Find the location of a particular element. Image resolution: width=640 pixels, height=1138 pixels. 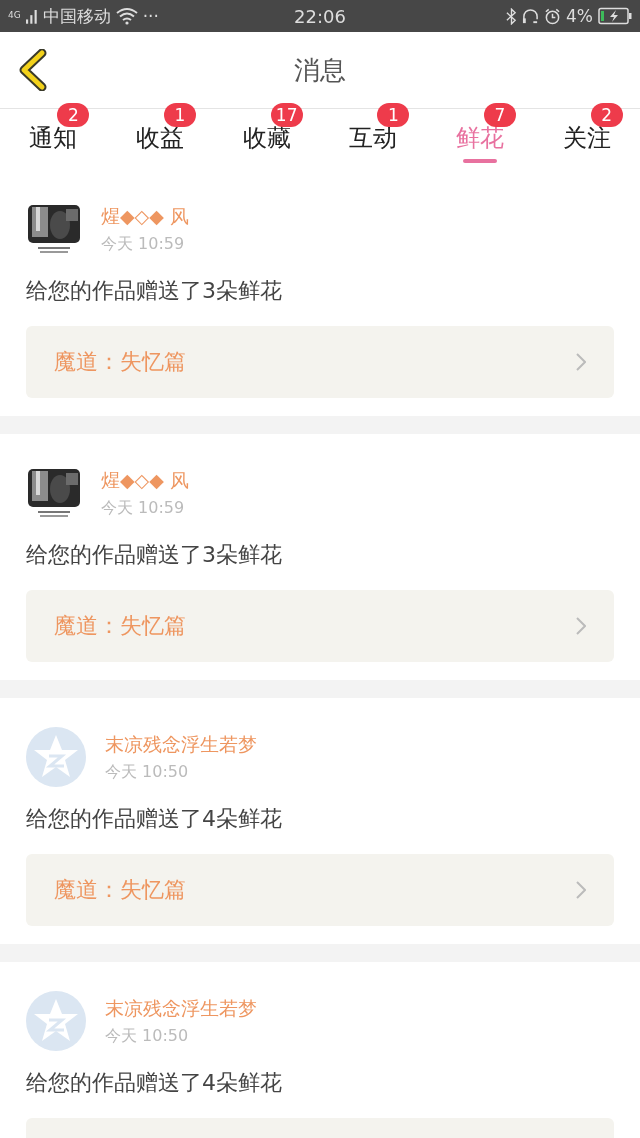

page-title: 消息 is located at coordinates (320, 70).